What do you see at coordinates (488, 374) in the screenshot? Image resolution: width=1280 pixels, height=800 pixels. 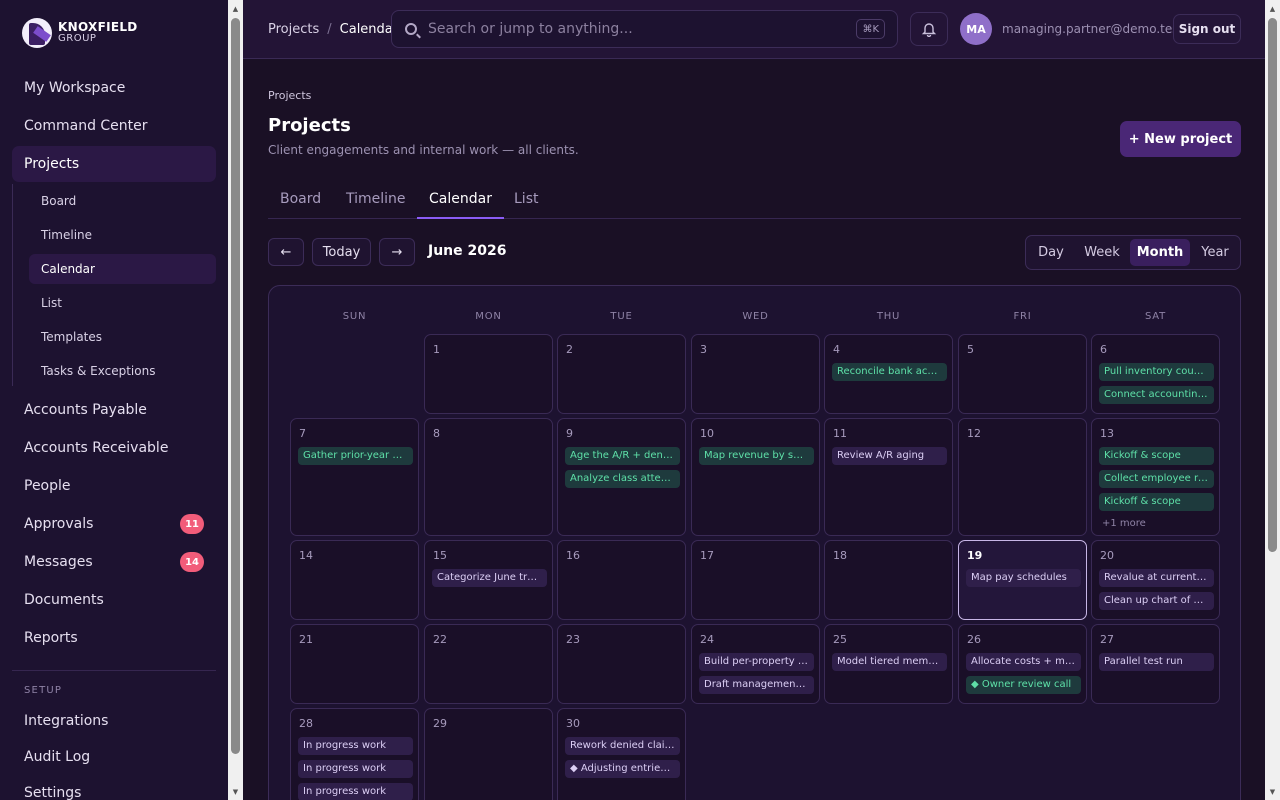 I see `calendar-day-cell: 1` at bounding box center [488, 374].